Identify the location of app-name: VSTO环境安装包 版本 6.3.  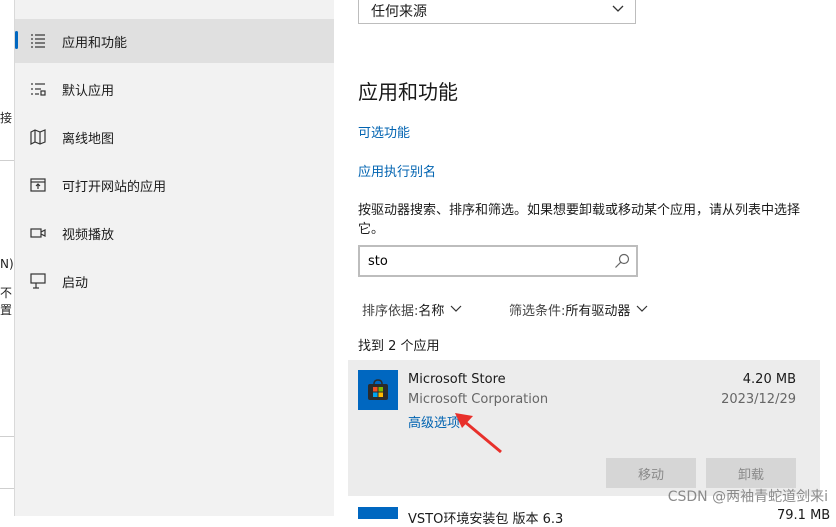
(485, 517).